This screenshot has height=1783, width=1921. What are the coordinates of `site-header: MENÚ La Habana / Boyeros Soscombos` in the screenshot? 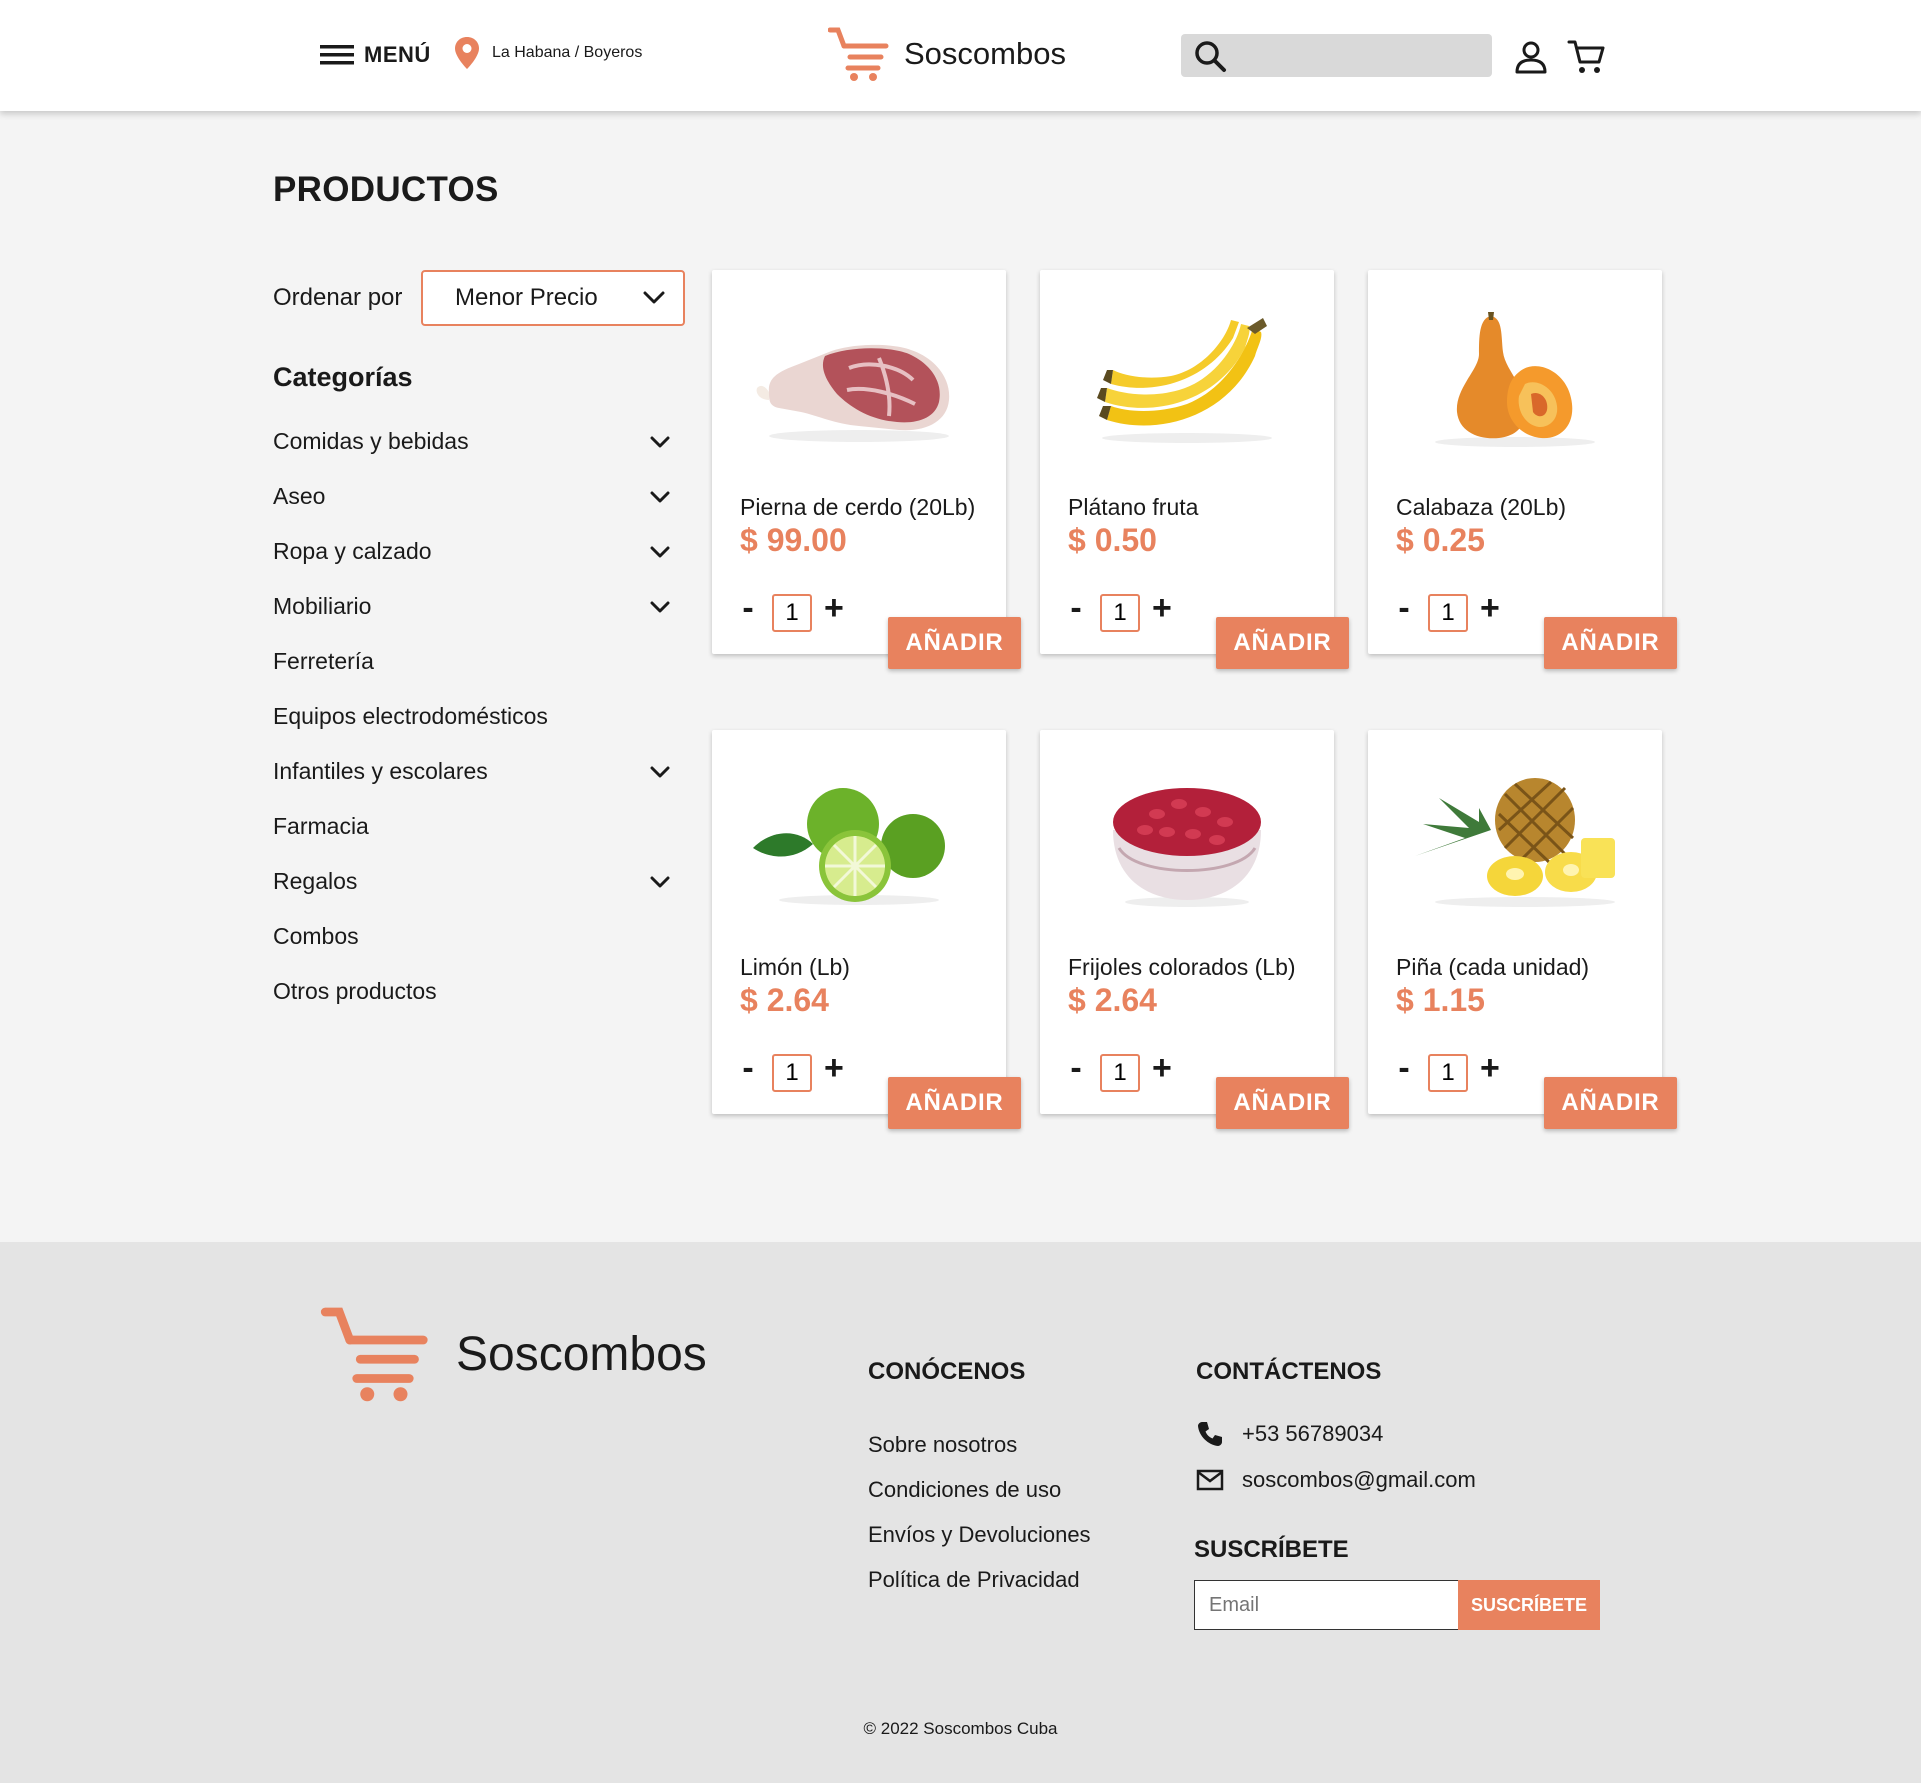 It's located at (960, 55).